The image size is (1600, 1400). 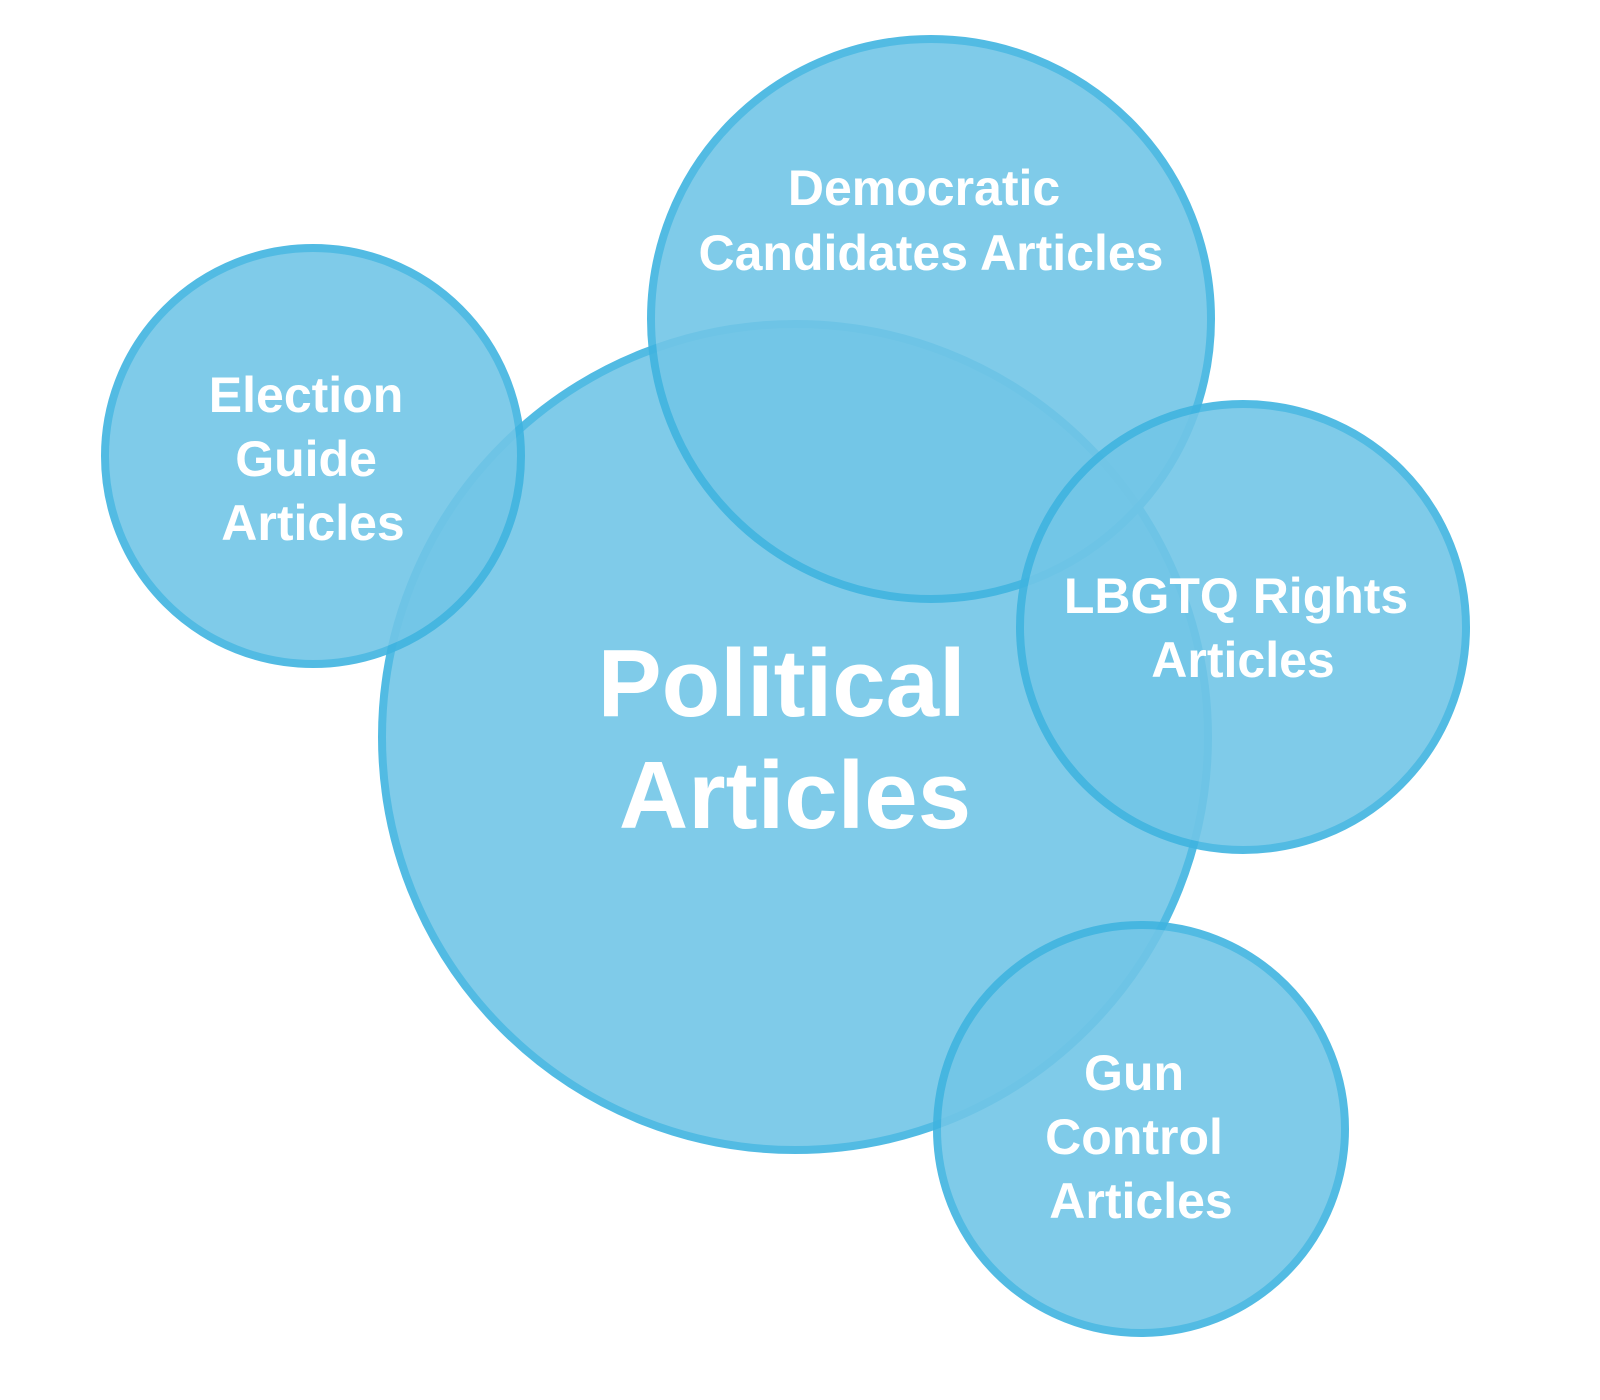 I want to click on lbgtq-rights-bubble, so click(x=1243, y=627).